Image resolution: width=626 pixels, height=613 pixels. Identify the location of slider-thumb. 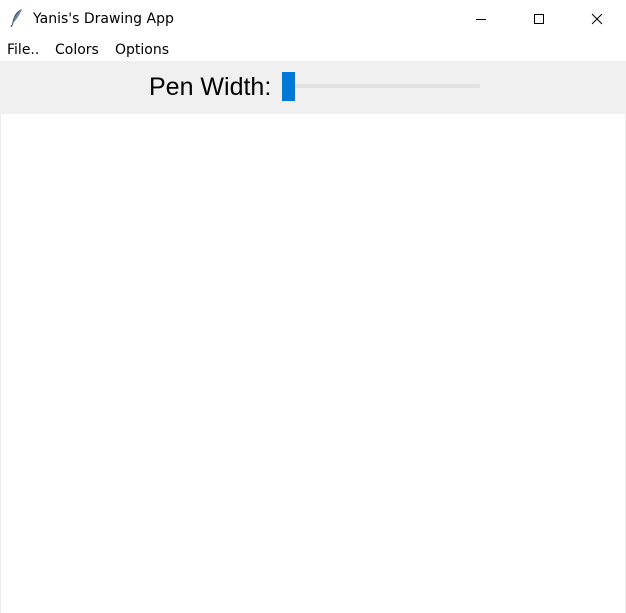
(288, 86).